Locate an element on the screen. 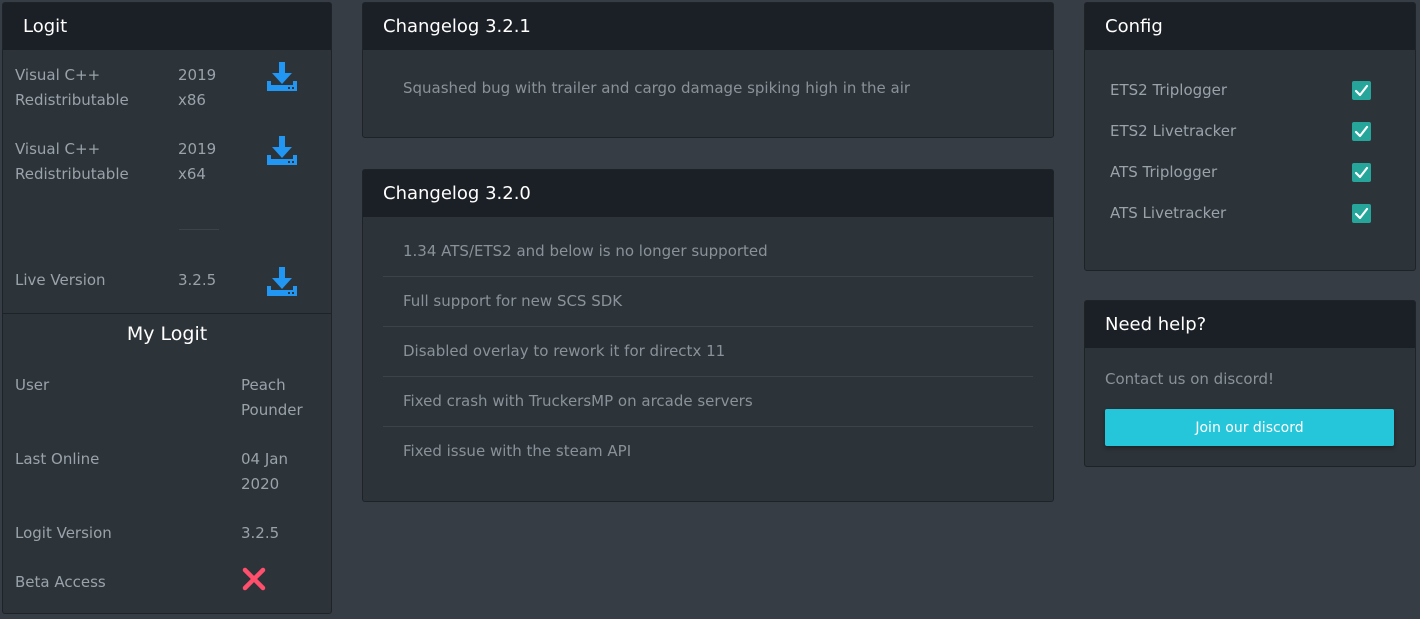  download-version: 2019 x64 is located at coordinates (197, 161).